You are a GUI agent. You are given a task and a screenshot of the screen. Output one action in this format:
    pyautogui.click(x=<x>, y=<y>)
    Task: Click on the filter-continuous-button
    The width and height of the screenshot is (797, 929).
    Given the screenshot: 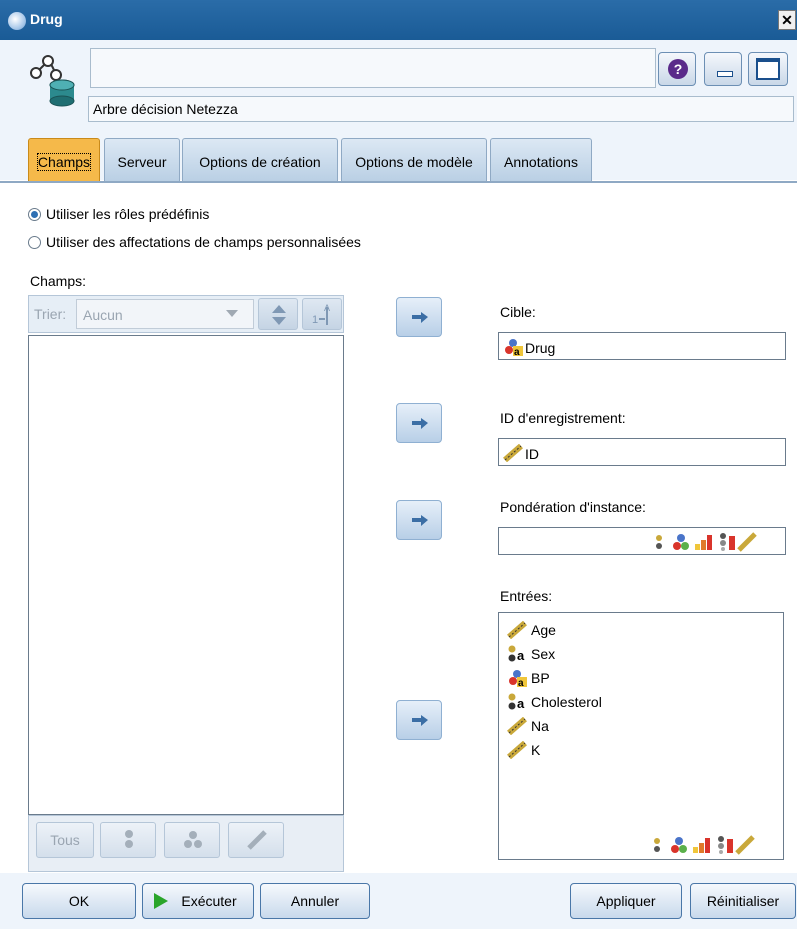 What is the action you would take?
    pyautogui.click(x=256, y=840)
    